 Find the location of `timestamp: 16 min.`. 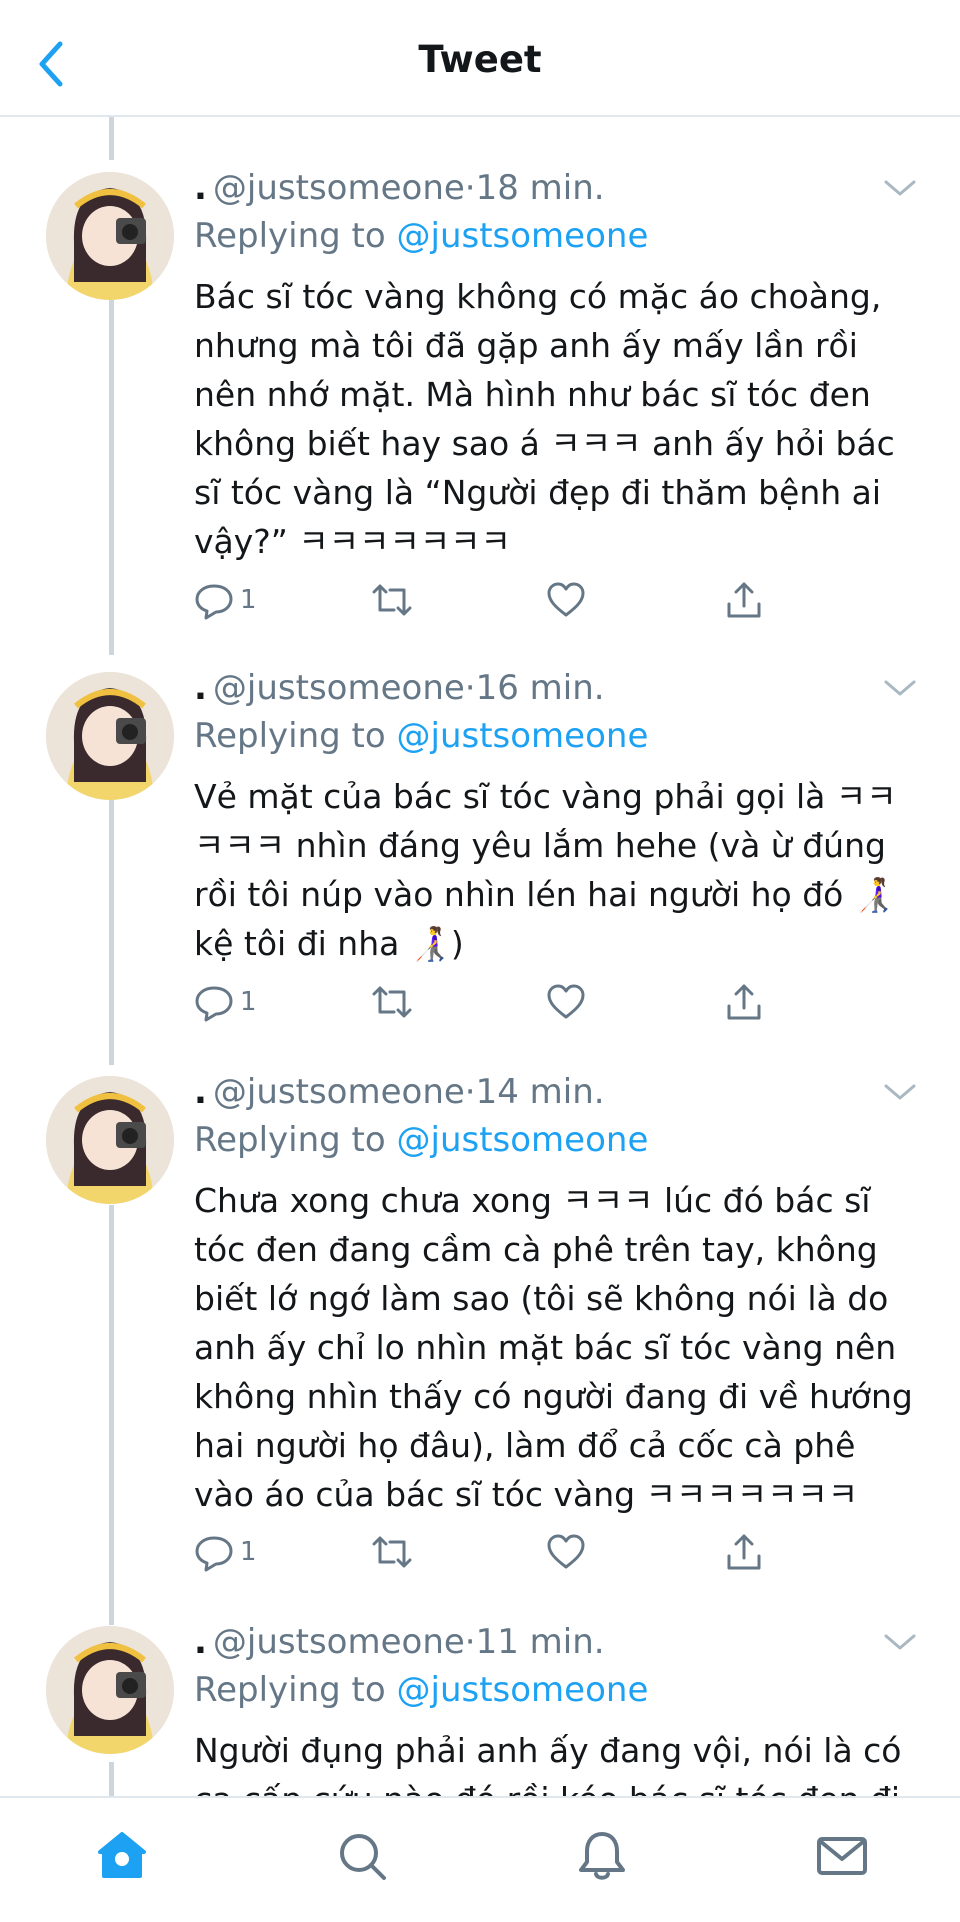

timestamp: 16 min. is located at coordinates (540, 688).